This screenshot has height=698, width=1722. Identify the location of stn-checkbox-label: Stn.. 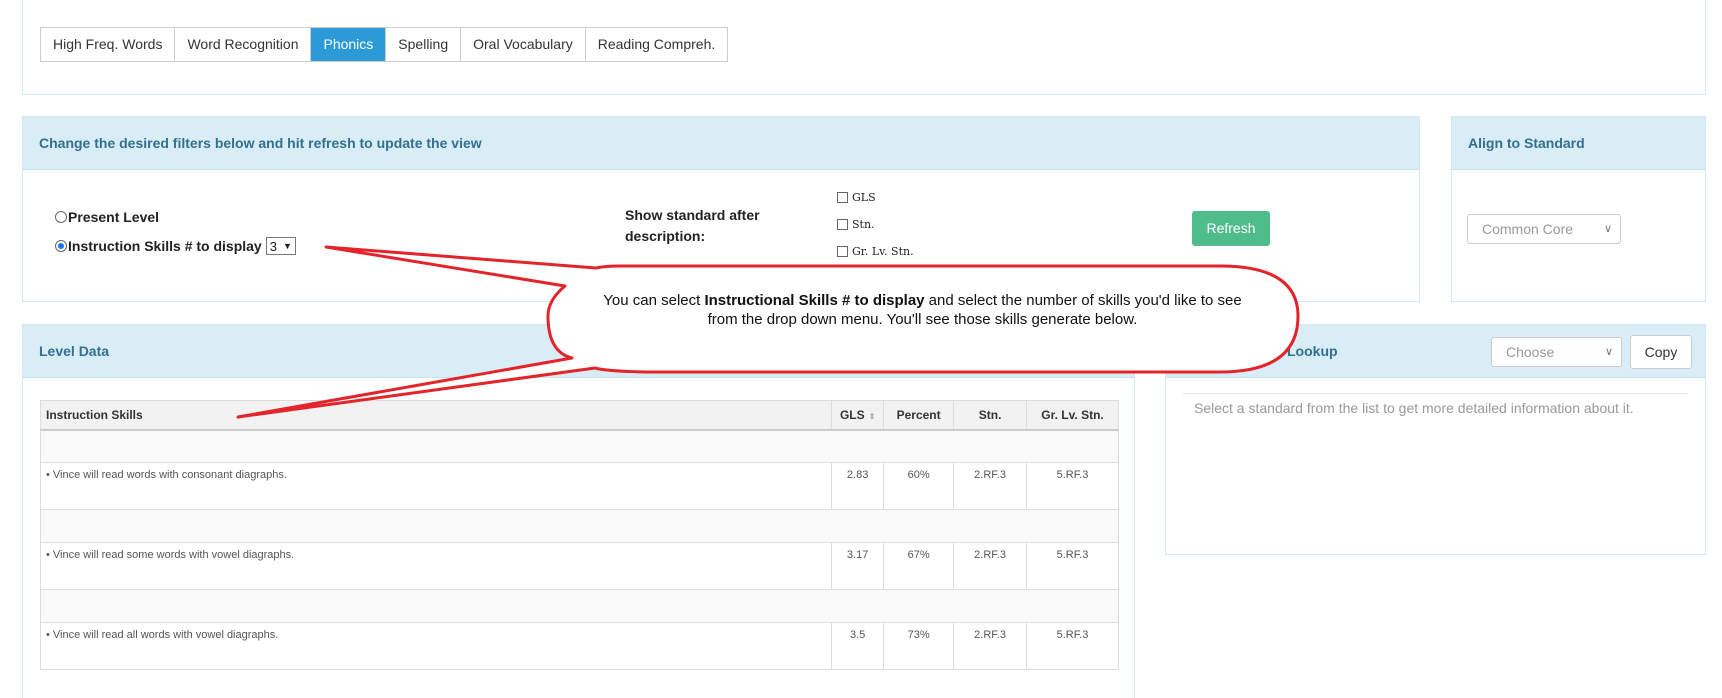
(863, 224).